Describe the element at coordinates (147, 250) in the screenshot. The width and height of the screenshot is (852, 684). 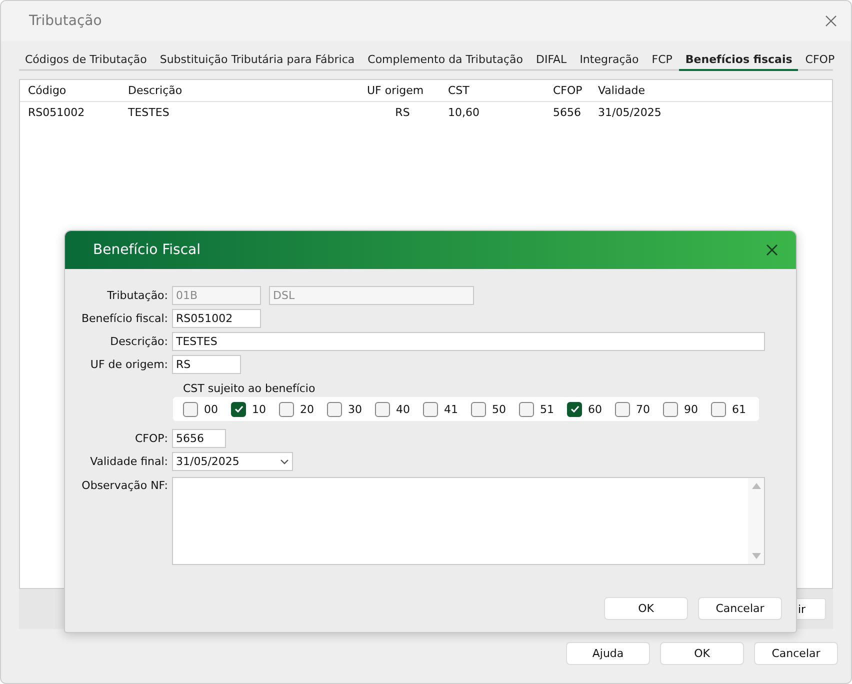
I see `dialog-title: Benefício Fiscal` at that location.